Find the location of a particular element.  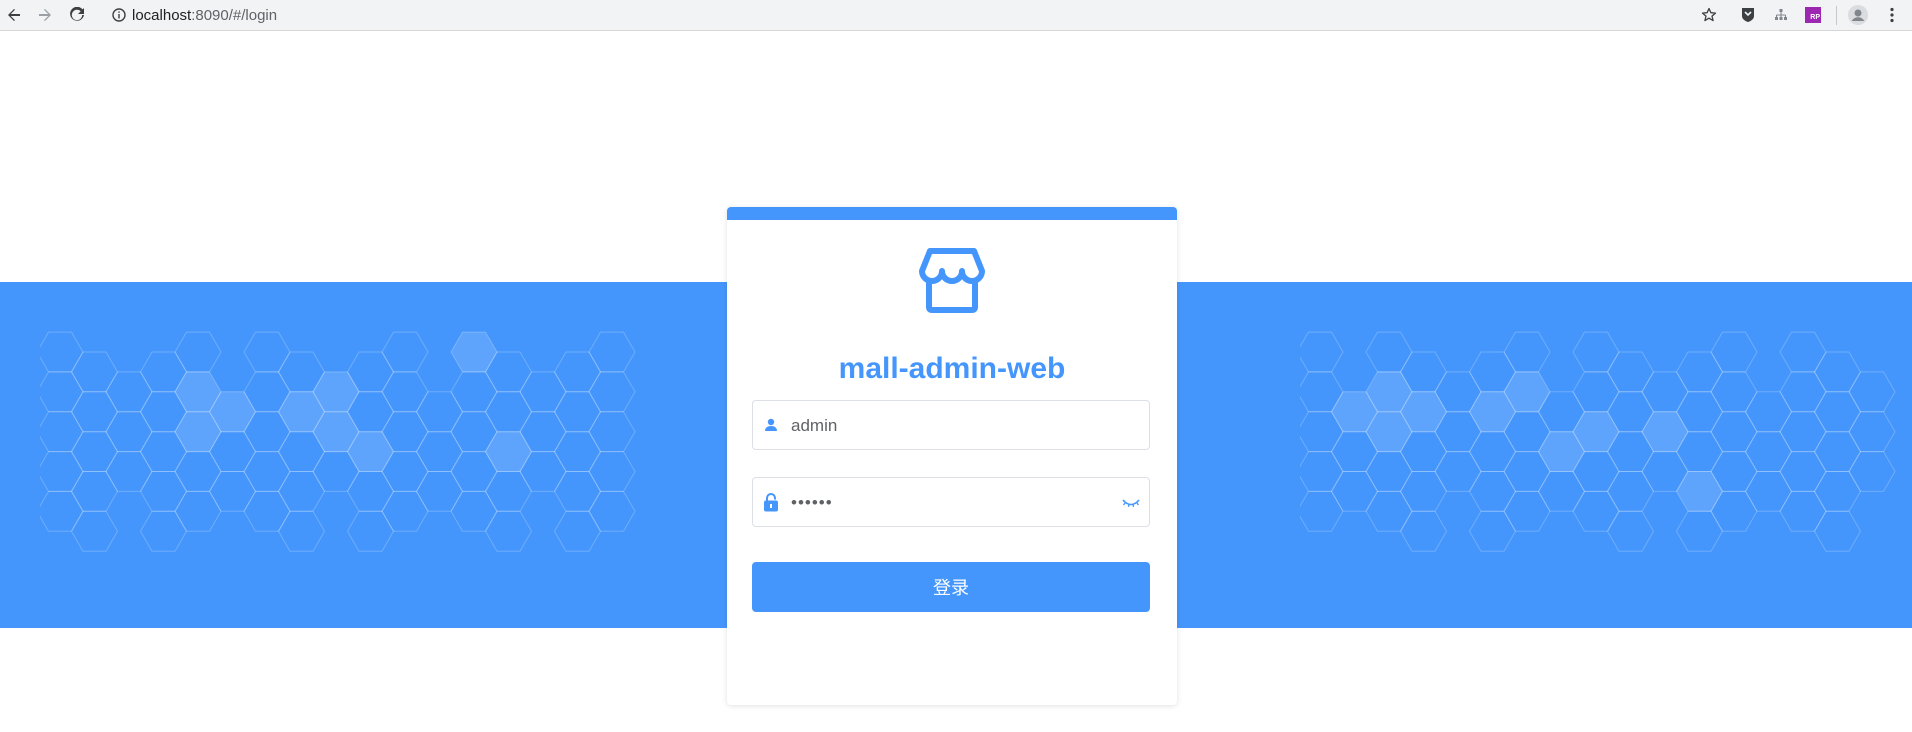

rp-extension-icon: RP is located at coordinates (1813, 15).